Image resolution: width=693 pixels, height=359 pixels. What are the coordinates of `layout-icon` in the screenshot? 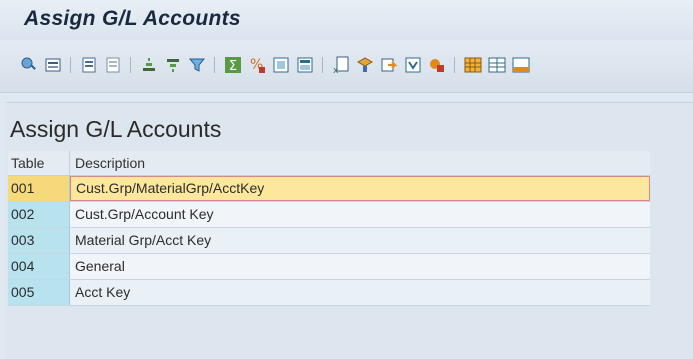 It's located at (305, 65).